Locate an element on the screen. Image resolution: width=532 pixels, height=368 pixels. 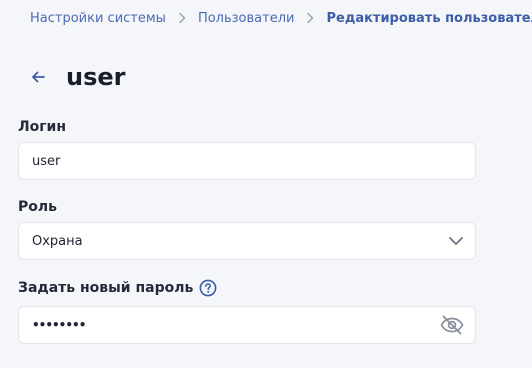
breadcrumb-item-system-settings: Настройки системы is located at coordinates (98, 18).